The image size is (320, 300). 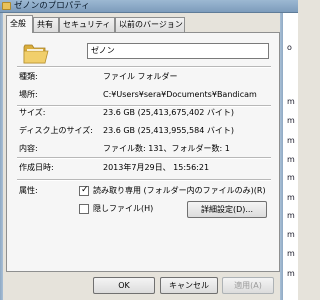 I want to click on attributes-label: 属性:, so click(x=28, y=190).